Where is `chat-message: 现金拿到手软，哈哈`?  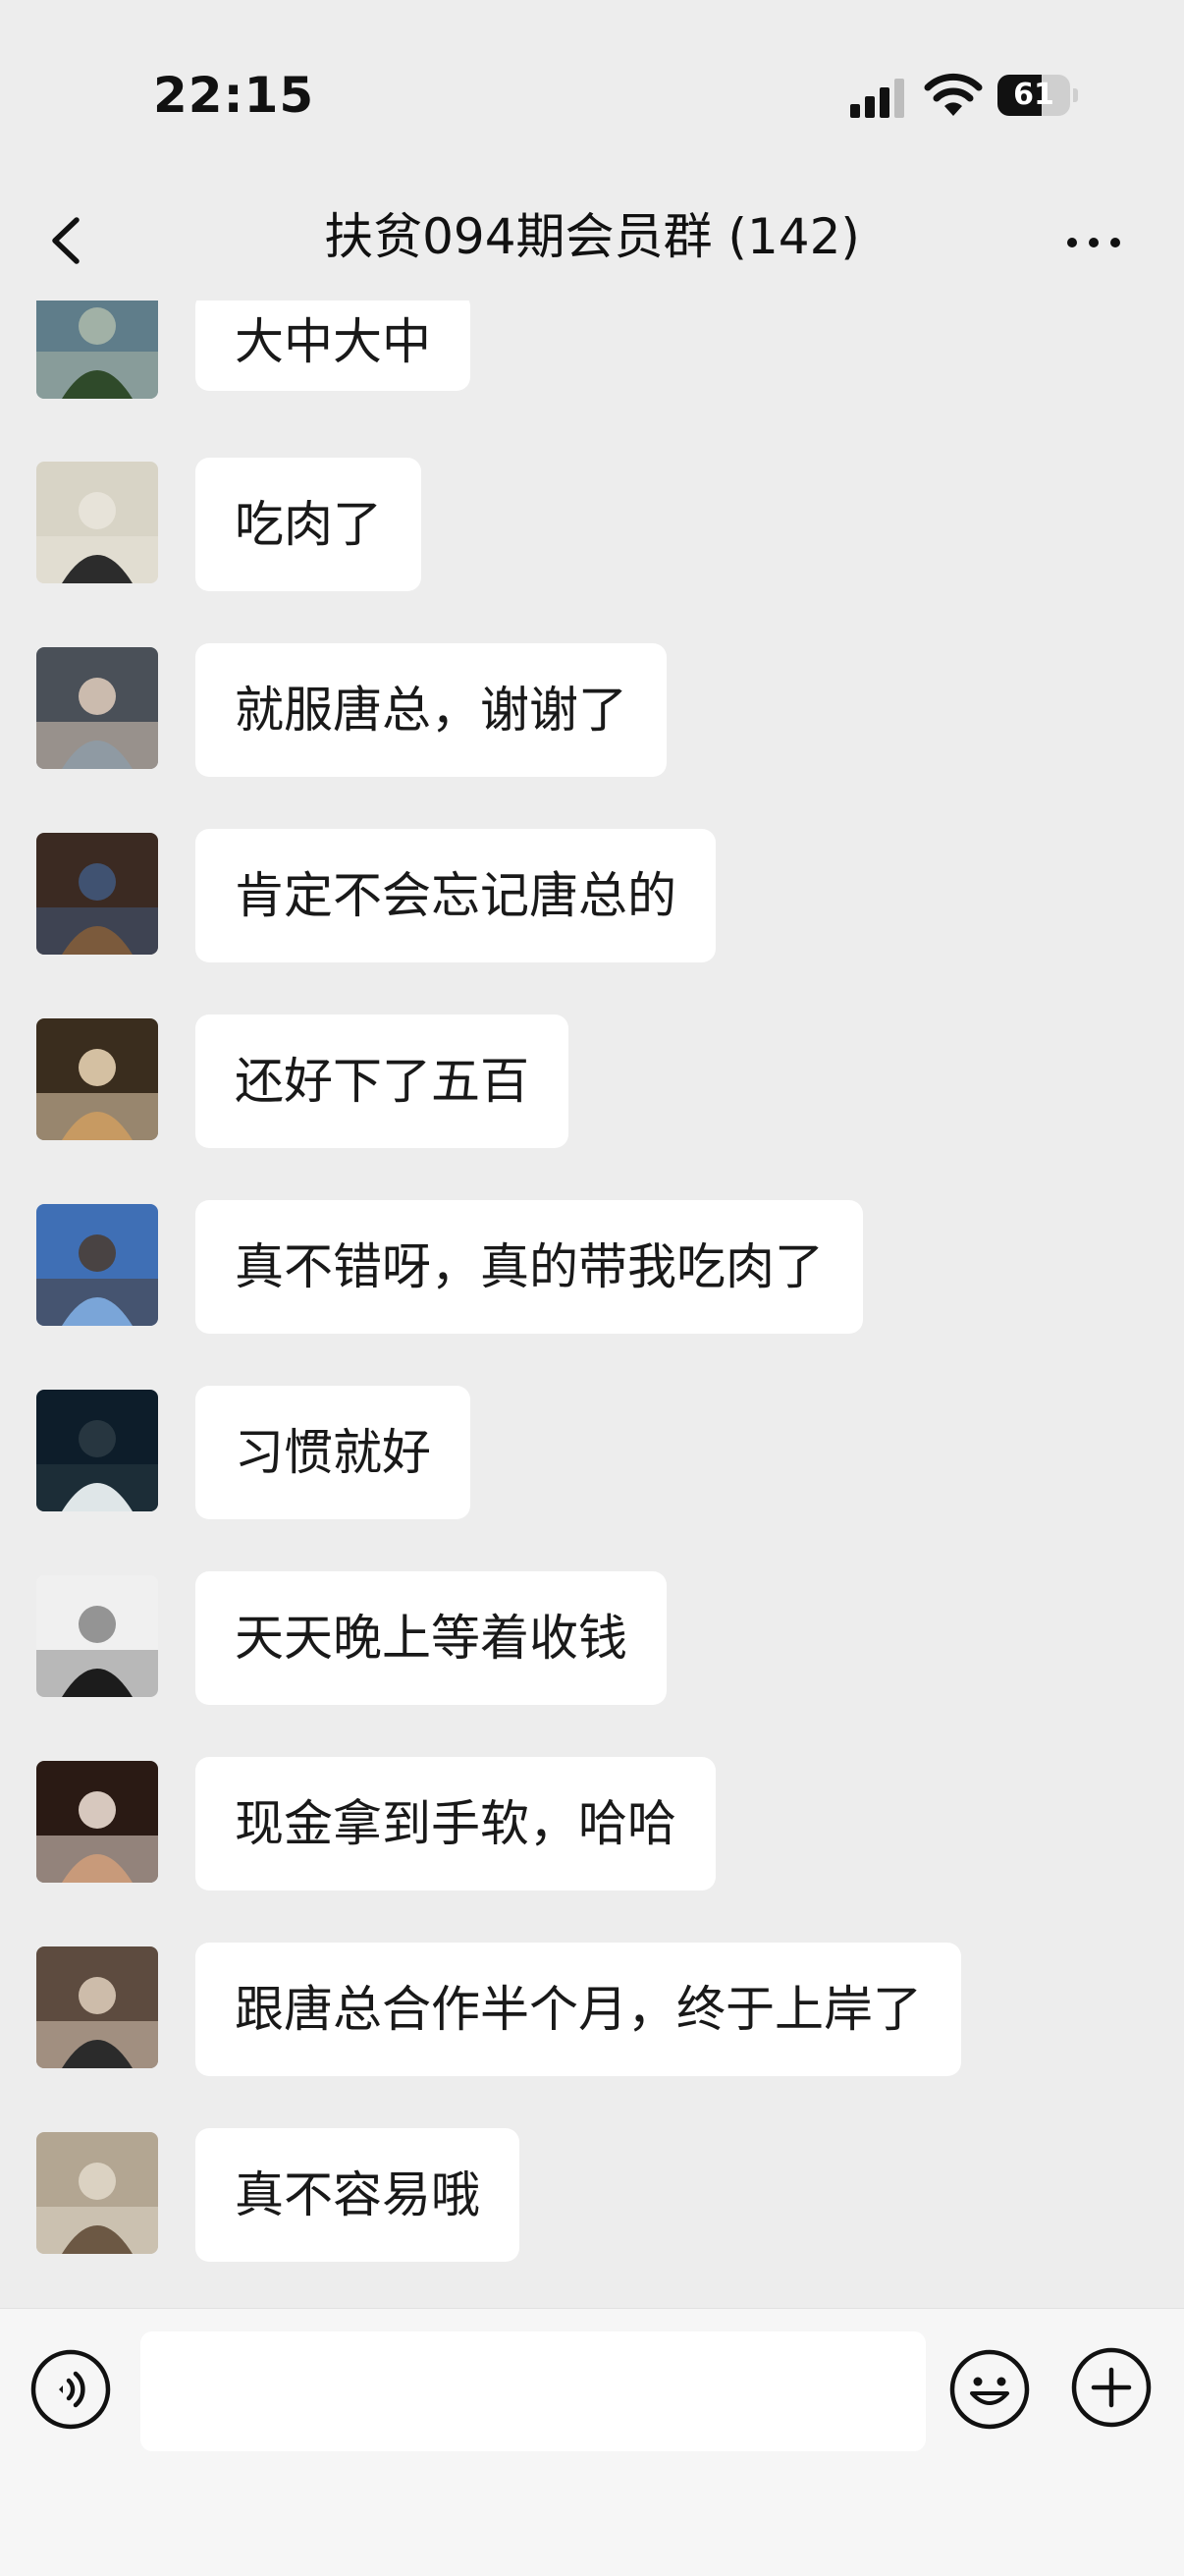
chat-message: 现金拿到手软，哈哈 is located at coordinates (592, 1827).